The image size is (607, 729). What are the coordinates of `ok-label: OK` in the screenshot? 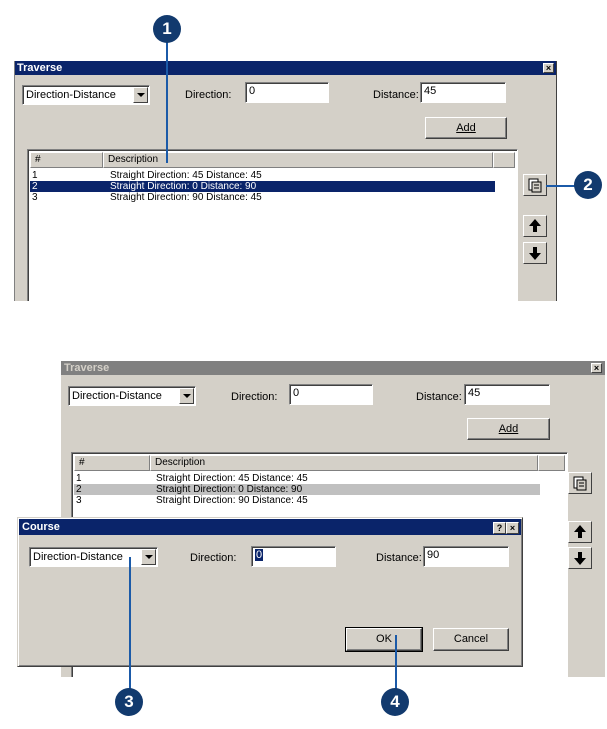 It's located at (384, 639).